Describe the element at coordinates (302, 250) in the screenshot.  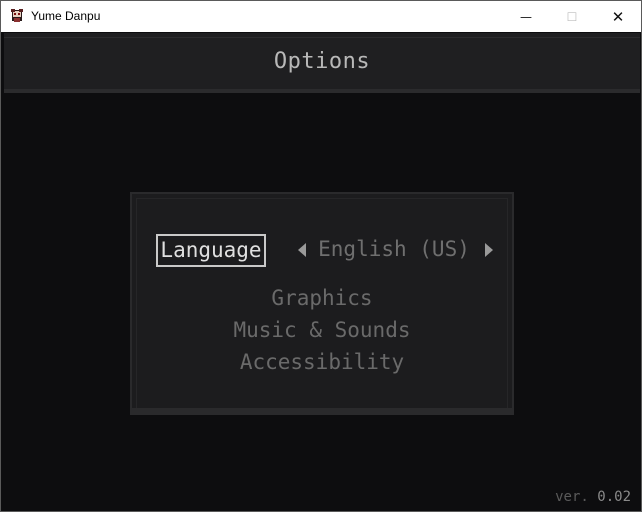
I see `arrow-left-icon` at that location.